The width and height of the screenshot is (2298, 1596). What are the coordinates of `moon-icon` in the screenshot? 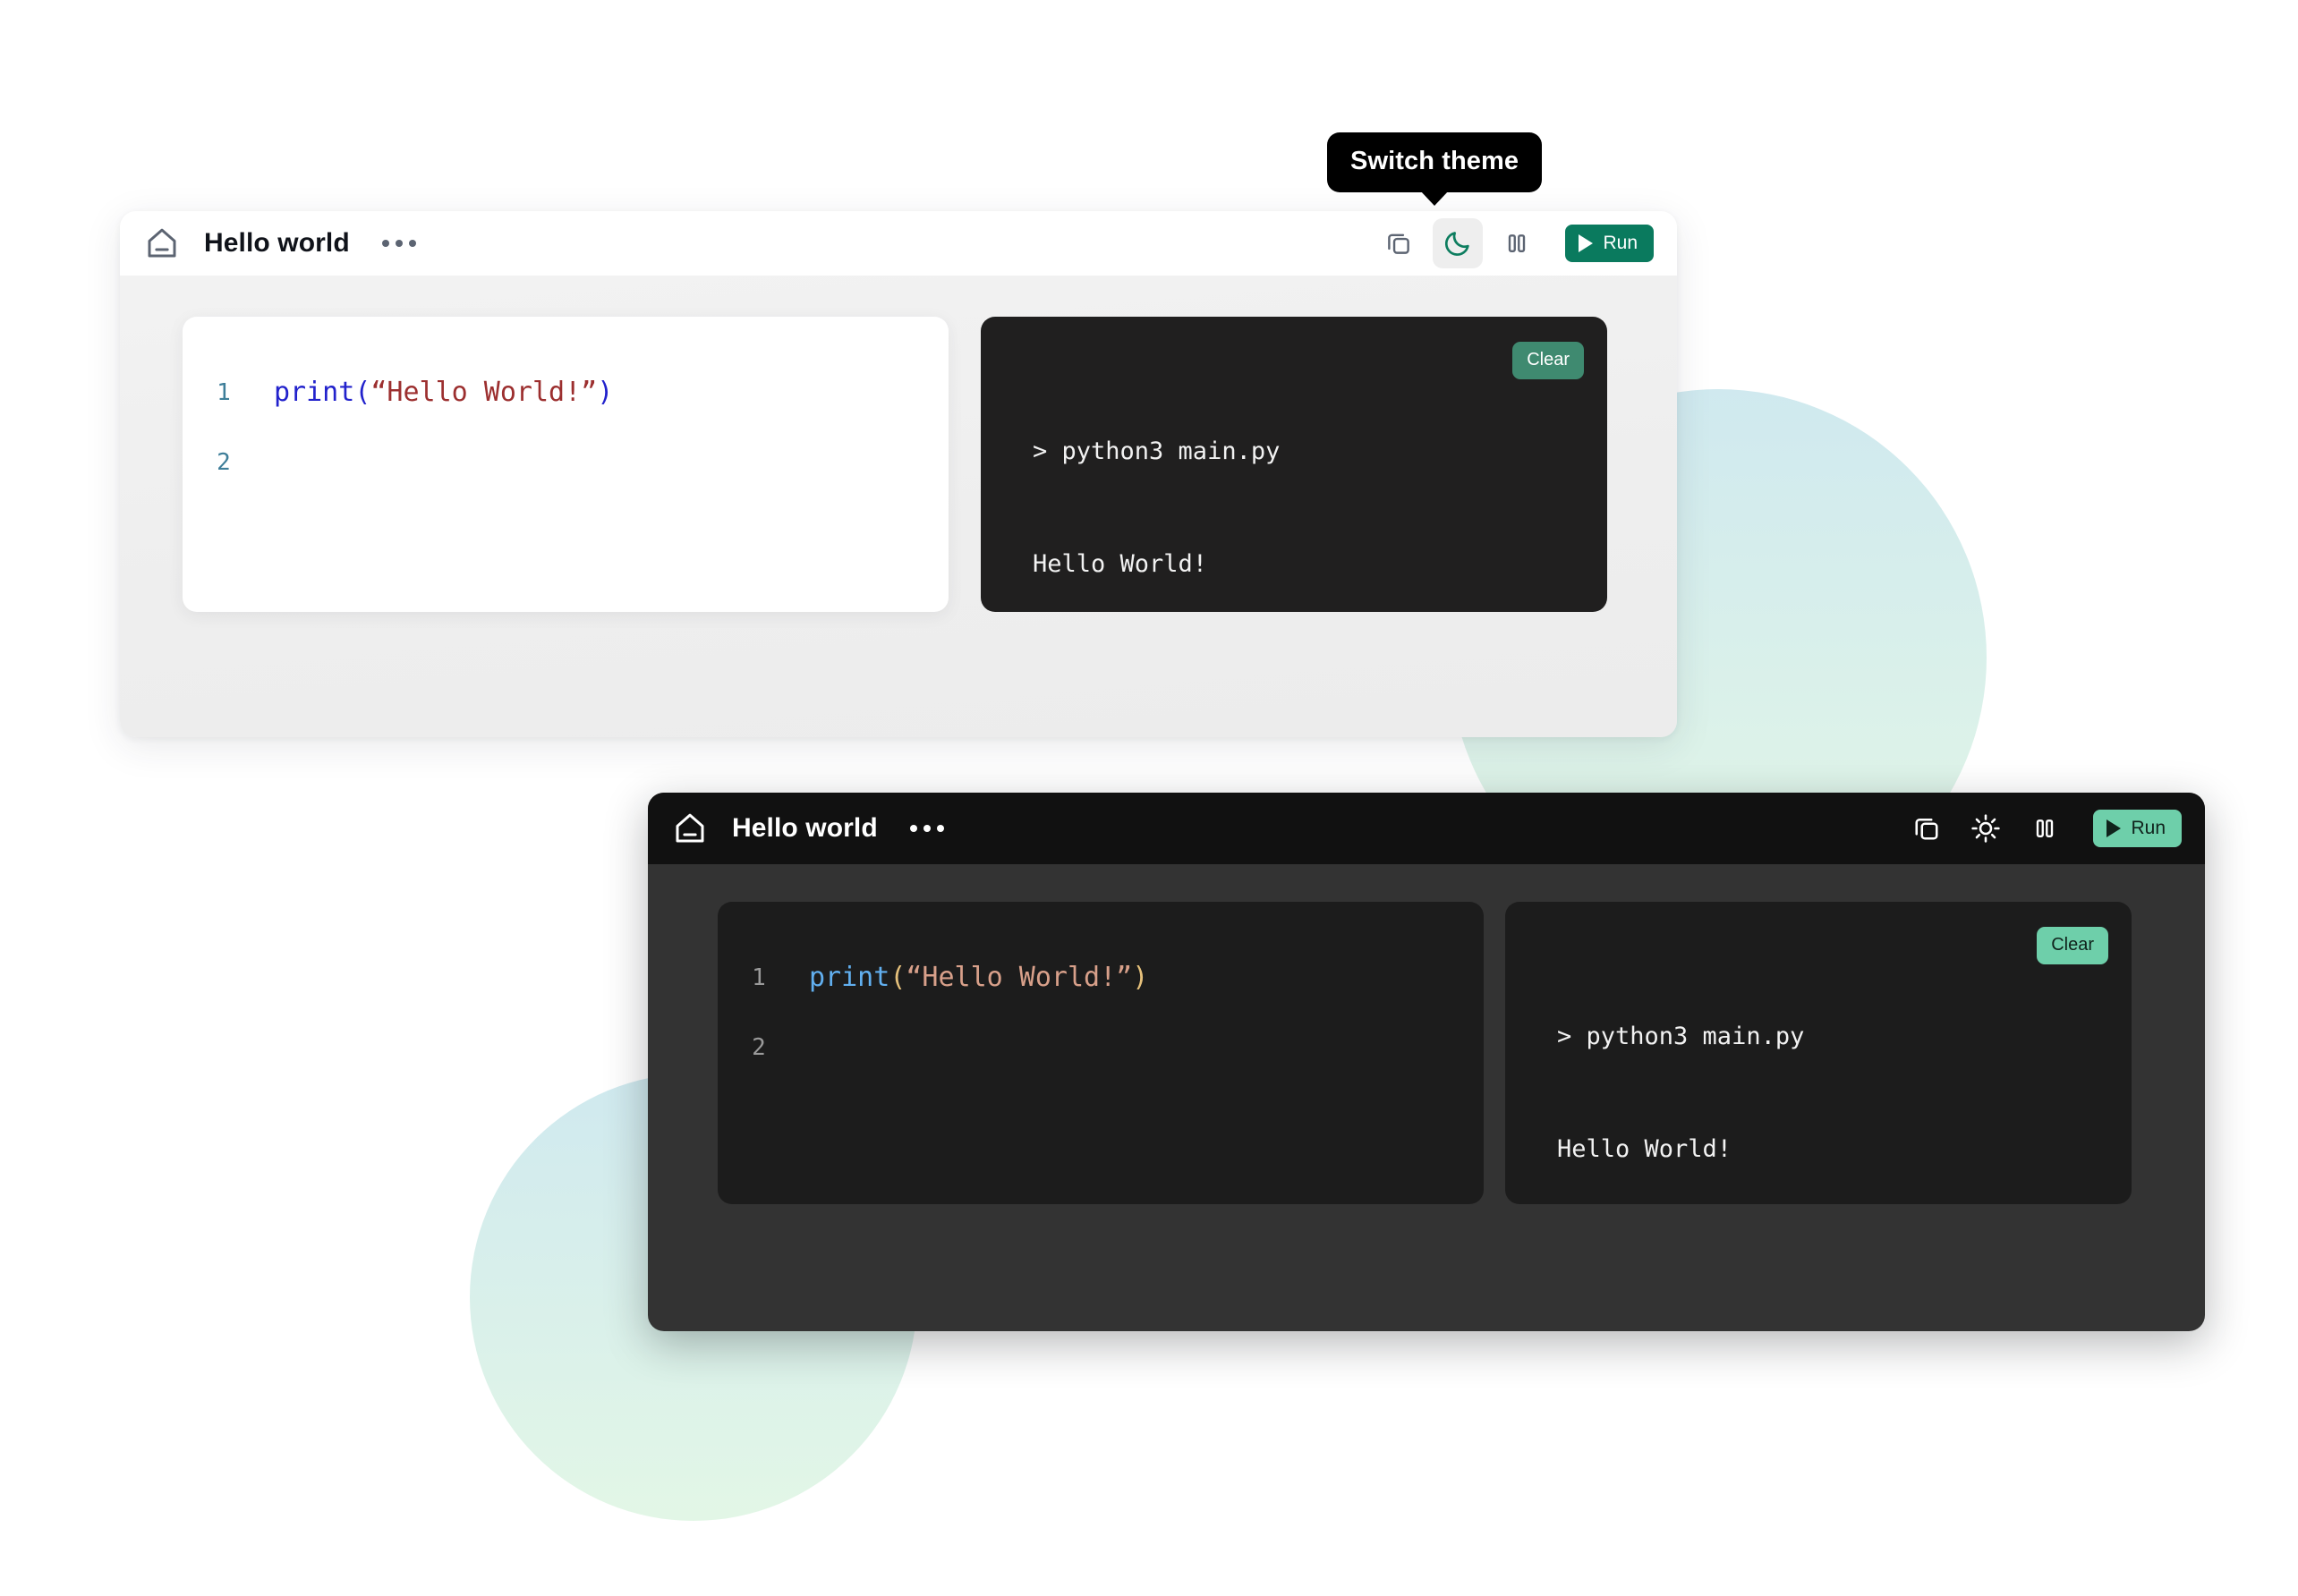 It's located at (1457, 244).